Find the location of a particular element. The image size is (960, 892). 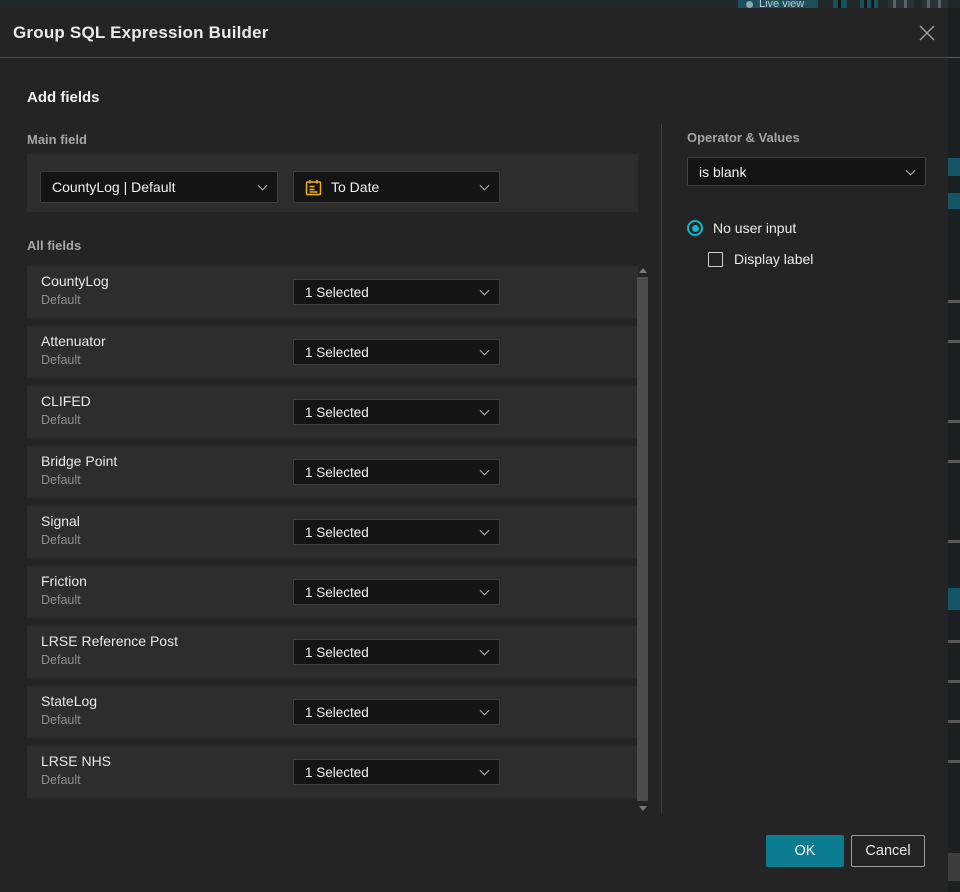

display-label-label: Display label is located at coordinates (774, 259).